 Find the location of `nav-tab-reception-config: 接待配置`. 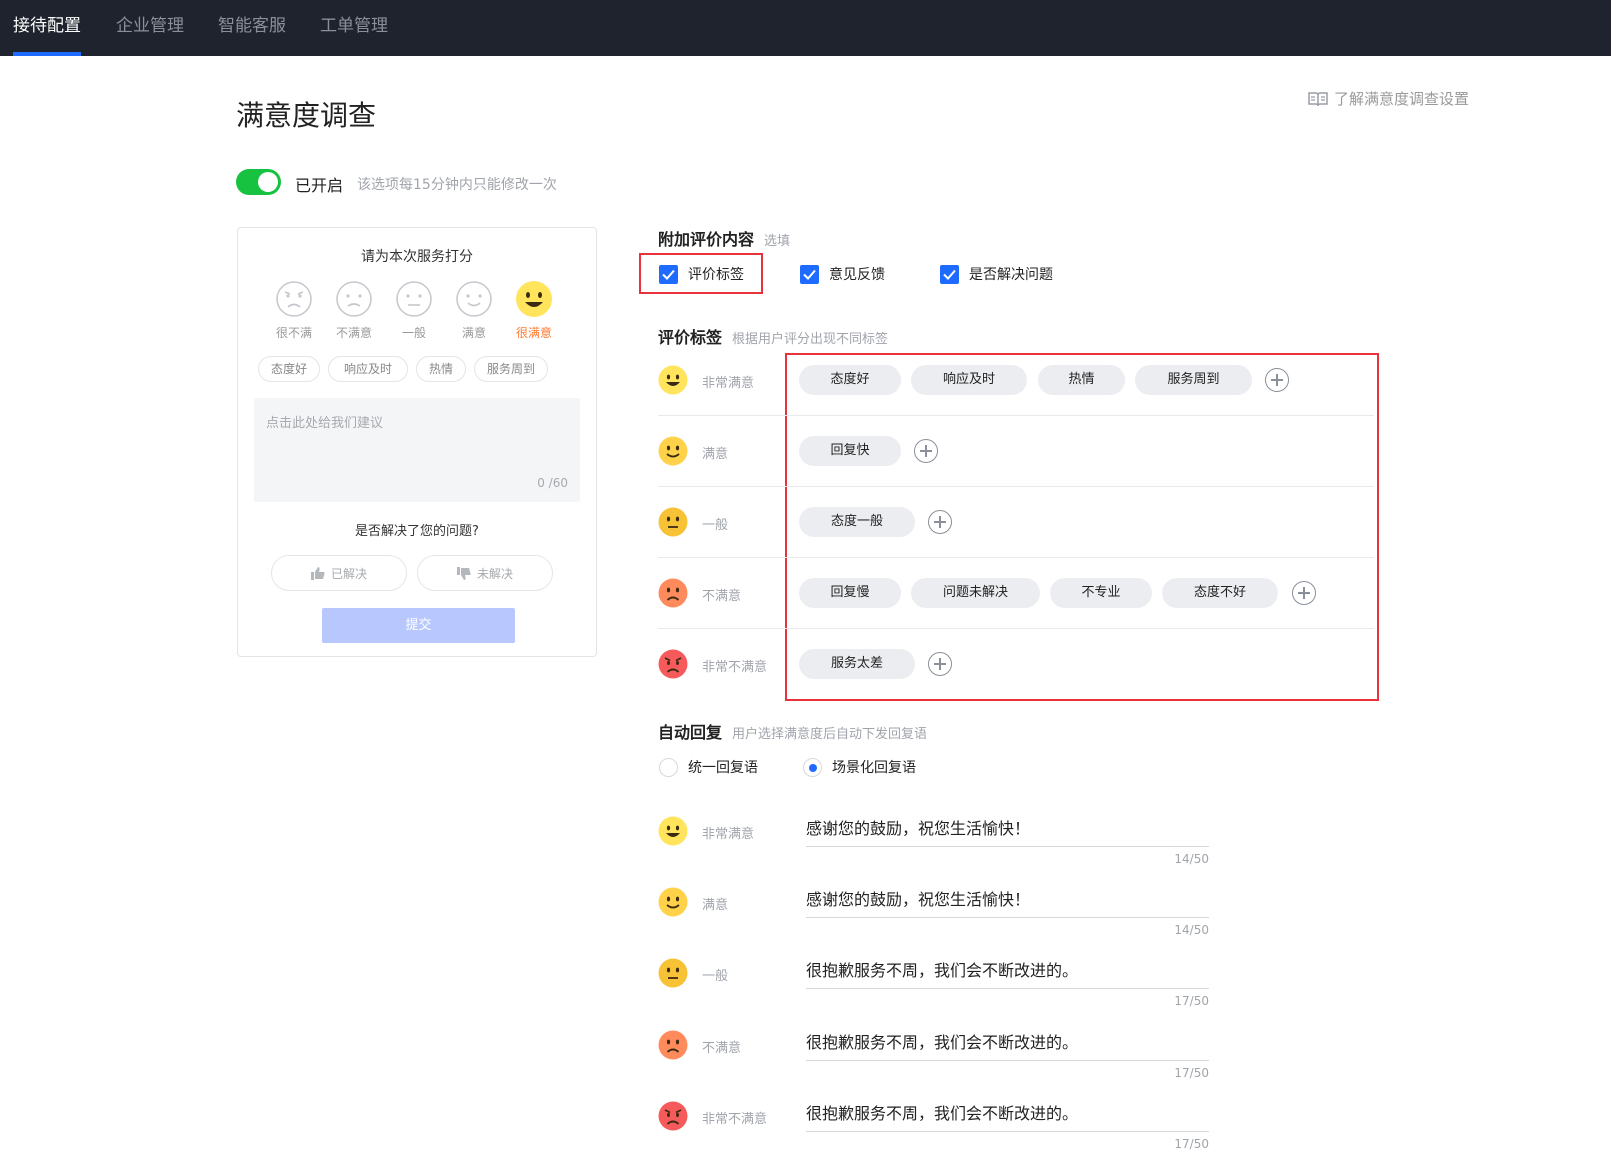

nav-tab-reception-config: 接待配置 is located at coordinates (47, 28).